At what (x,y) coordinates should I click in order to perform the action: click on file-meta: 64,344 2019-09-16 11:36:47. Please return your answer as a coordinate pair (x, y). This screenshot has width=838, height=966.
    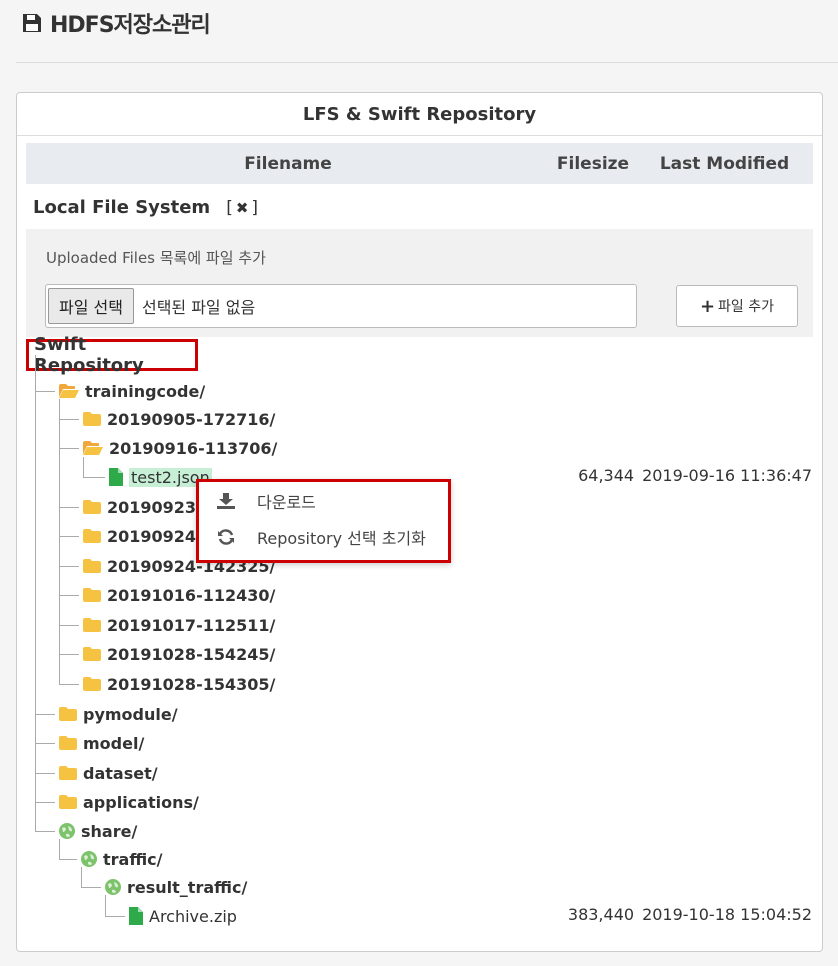
    Looking at the image, I should click on (695, 475).